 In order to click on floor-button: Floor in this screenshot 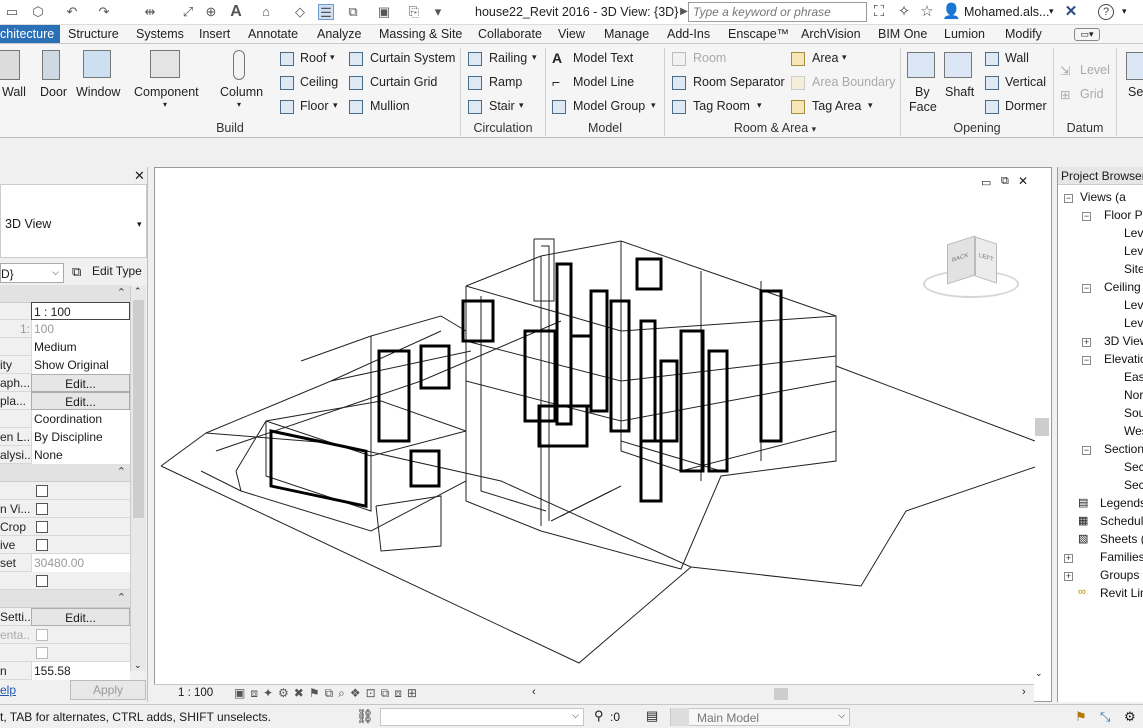, I will do `click(314, 106)`.